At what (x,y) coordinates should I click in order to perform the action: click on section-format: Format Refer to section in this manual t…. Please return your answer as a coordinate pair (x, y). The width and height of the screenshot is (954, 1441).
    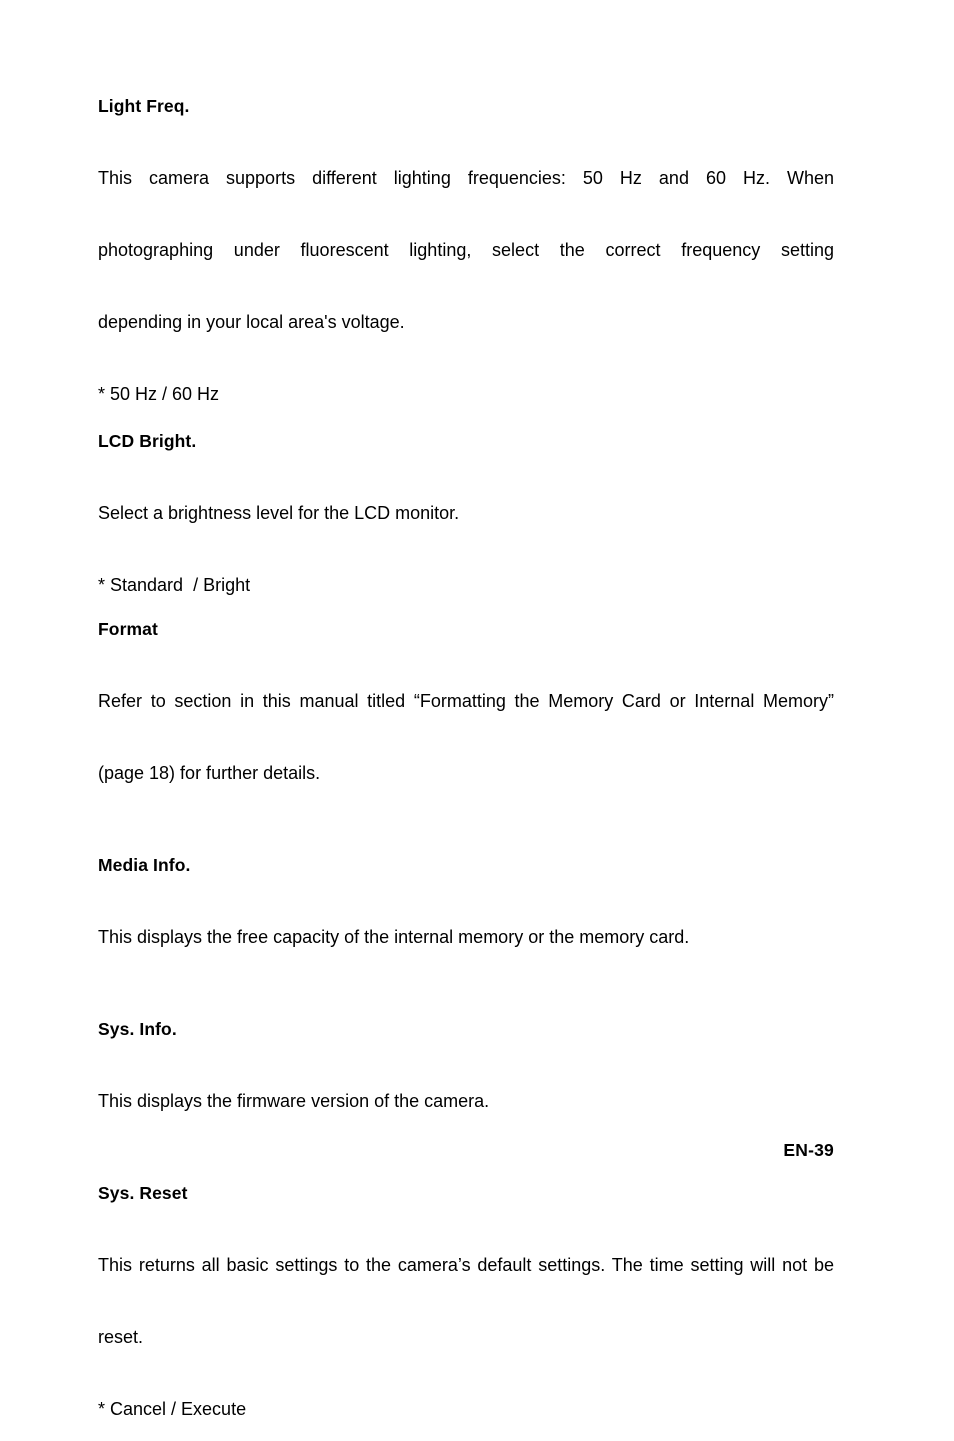
    Looking at the image, I should click on (466, 725).